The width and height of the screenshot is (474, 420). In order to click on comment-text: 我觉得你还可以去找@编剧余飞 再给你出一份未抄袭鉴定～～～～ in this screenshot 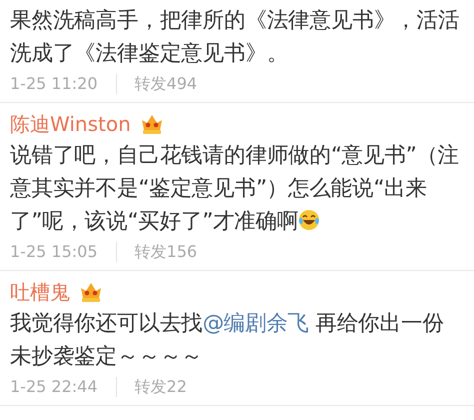, I will do `click(227, 340)`.